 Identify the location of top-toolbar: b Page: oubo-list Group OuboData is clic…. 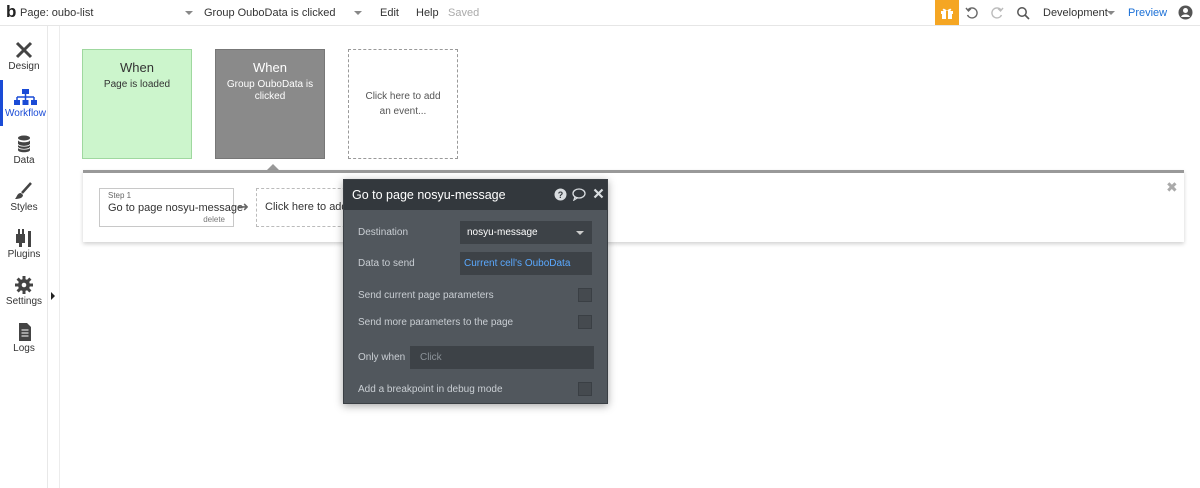
(600, 13).